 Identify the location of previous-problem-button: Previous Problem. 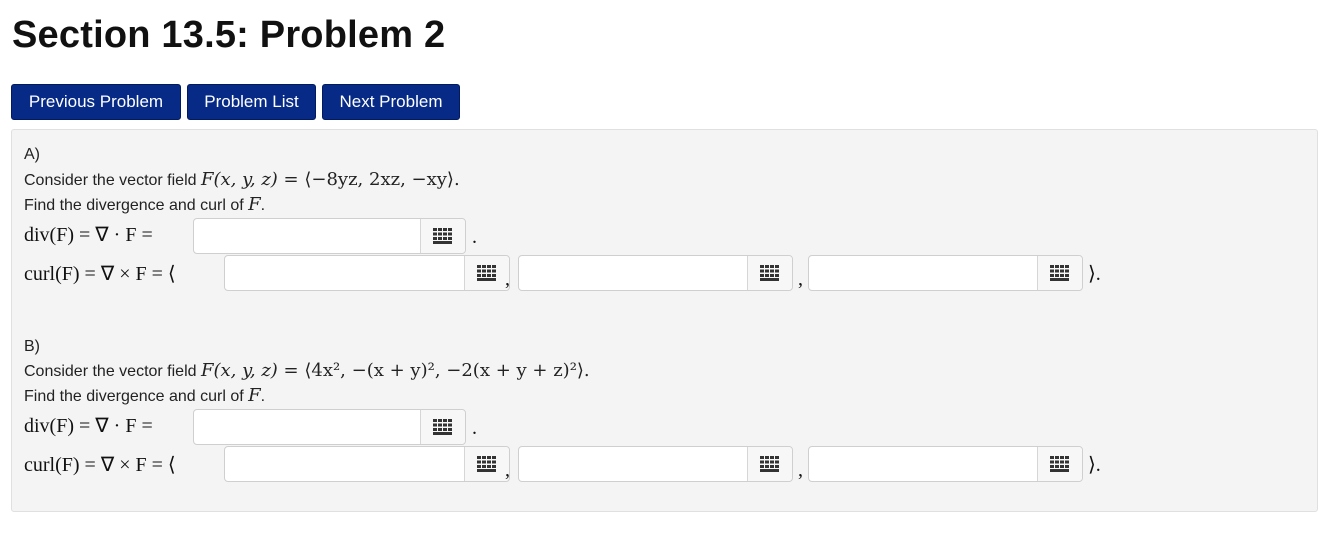
(96, 102).